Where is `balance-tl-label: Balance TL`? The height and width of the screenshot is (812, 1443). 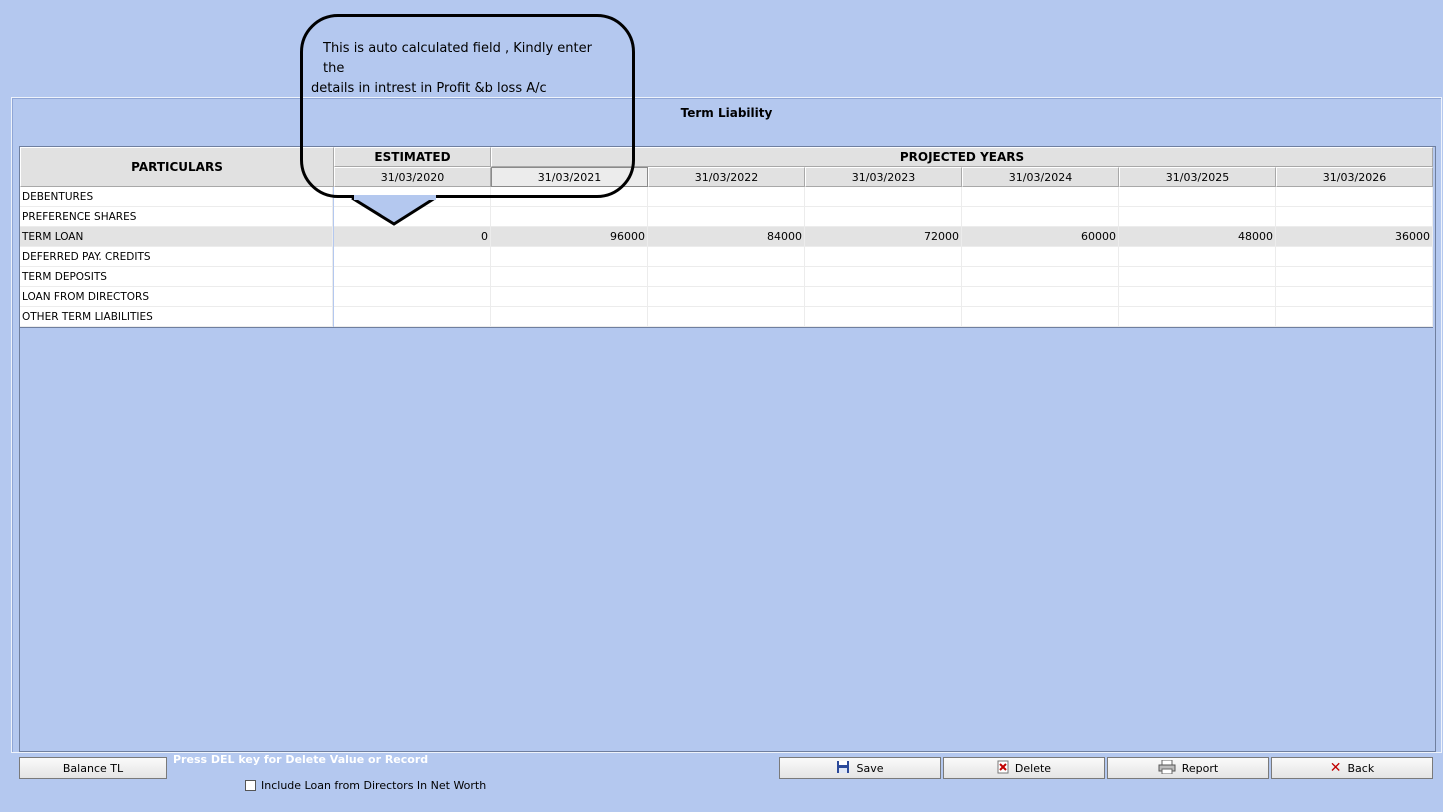
balance-tl-label: Balance TL is located at coordinates (93, 768).